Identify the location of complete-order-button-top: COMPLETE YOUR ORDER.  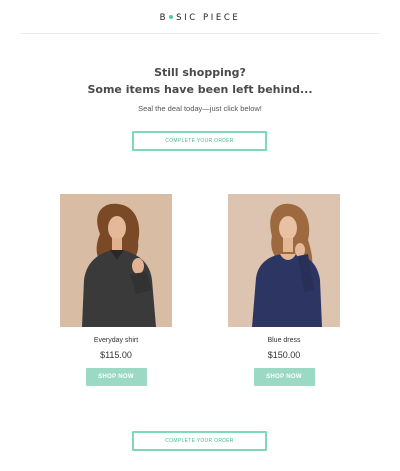
(199, 141).